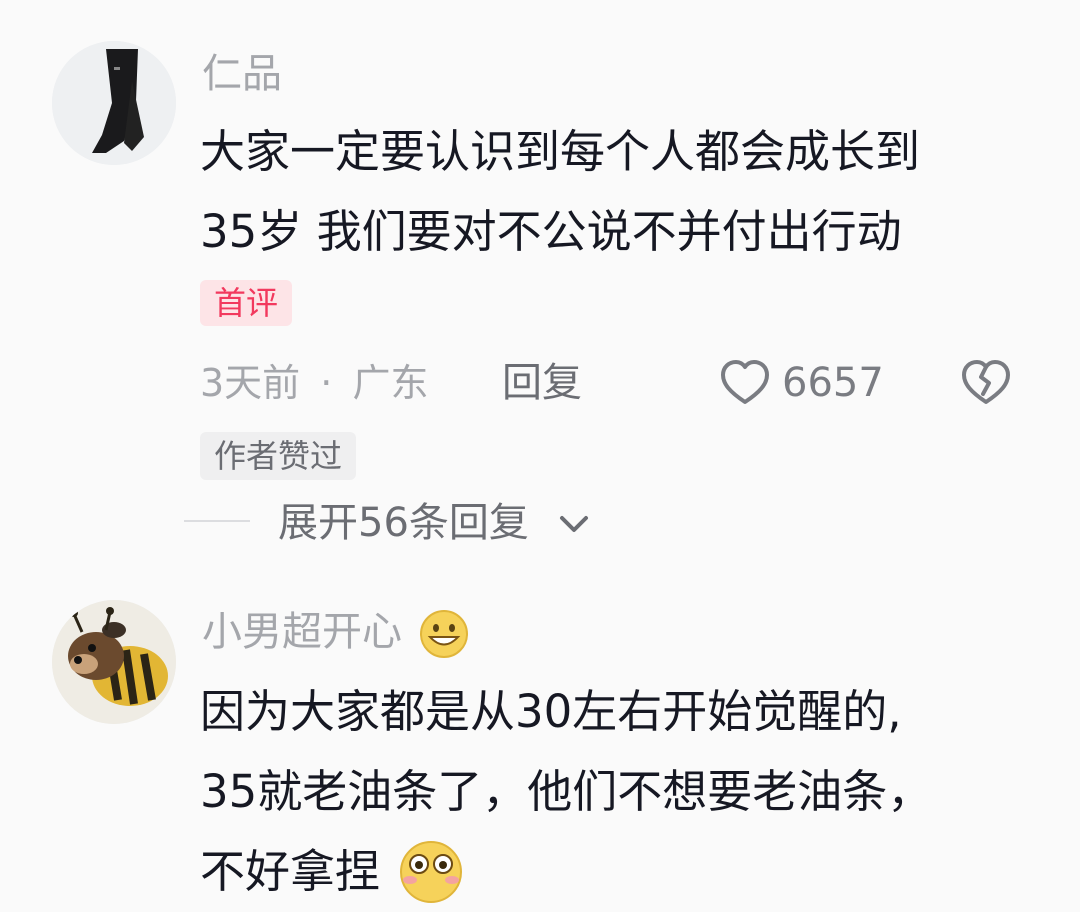 The image size is (1080, 912). I want to click on first-comment-badge: 首评, so click(246, 303).